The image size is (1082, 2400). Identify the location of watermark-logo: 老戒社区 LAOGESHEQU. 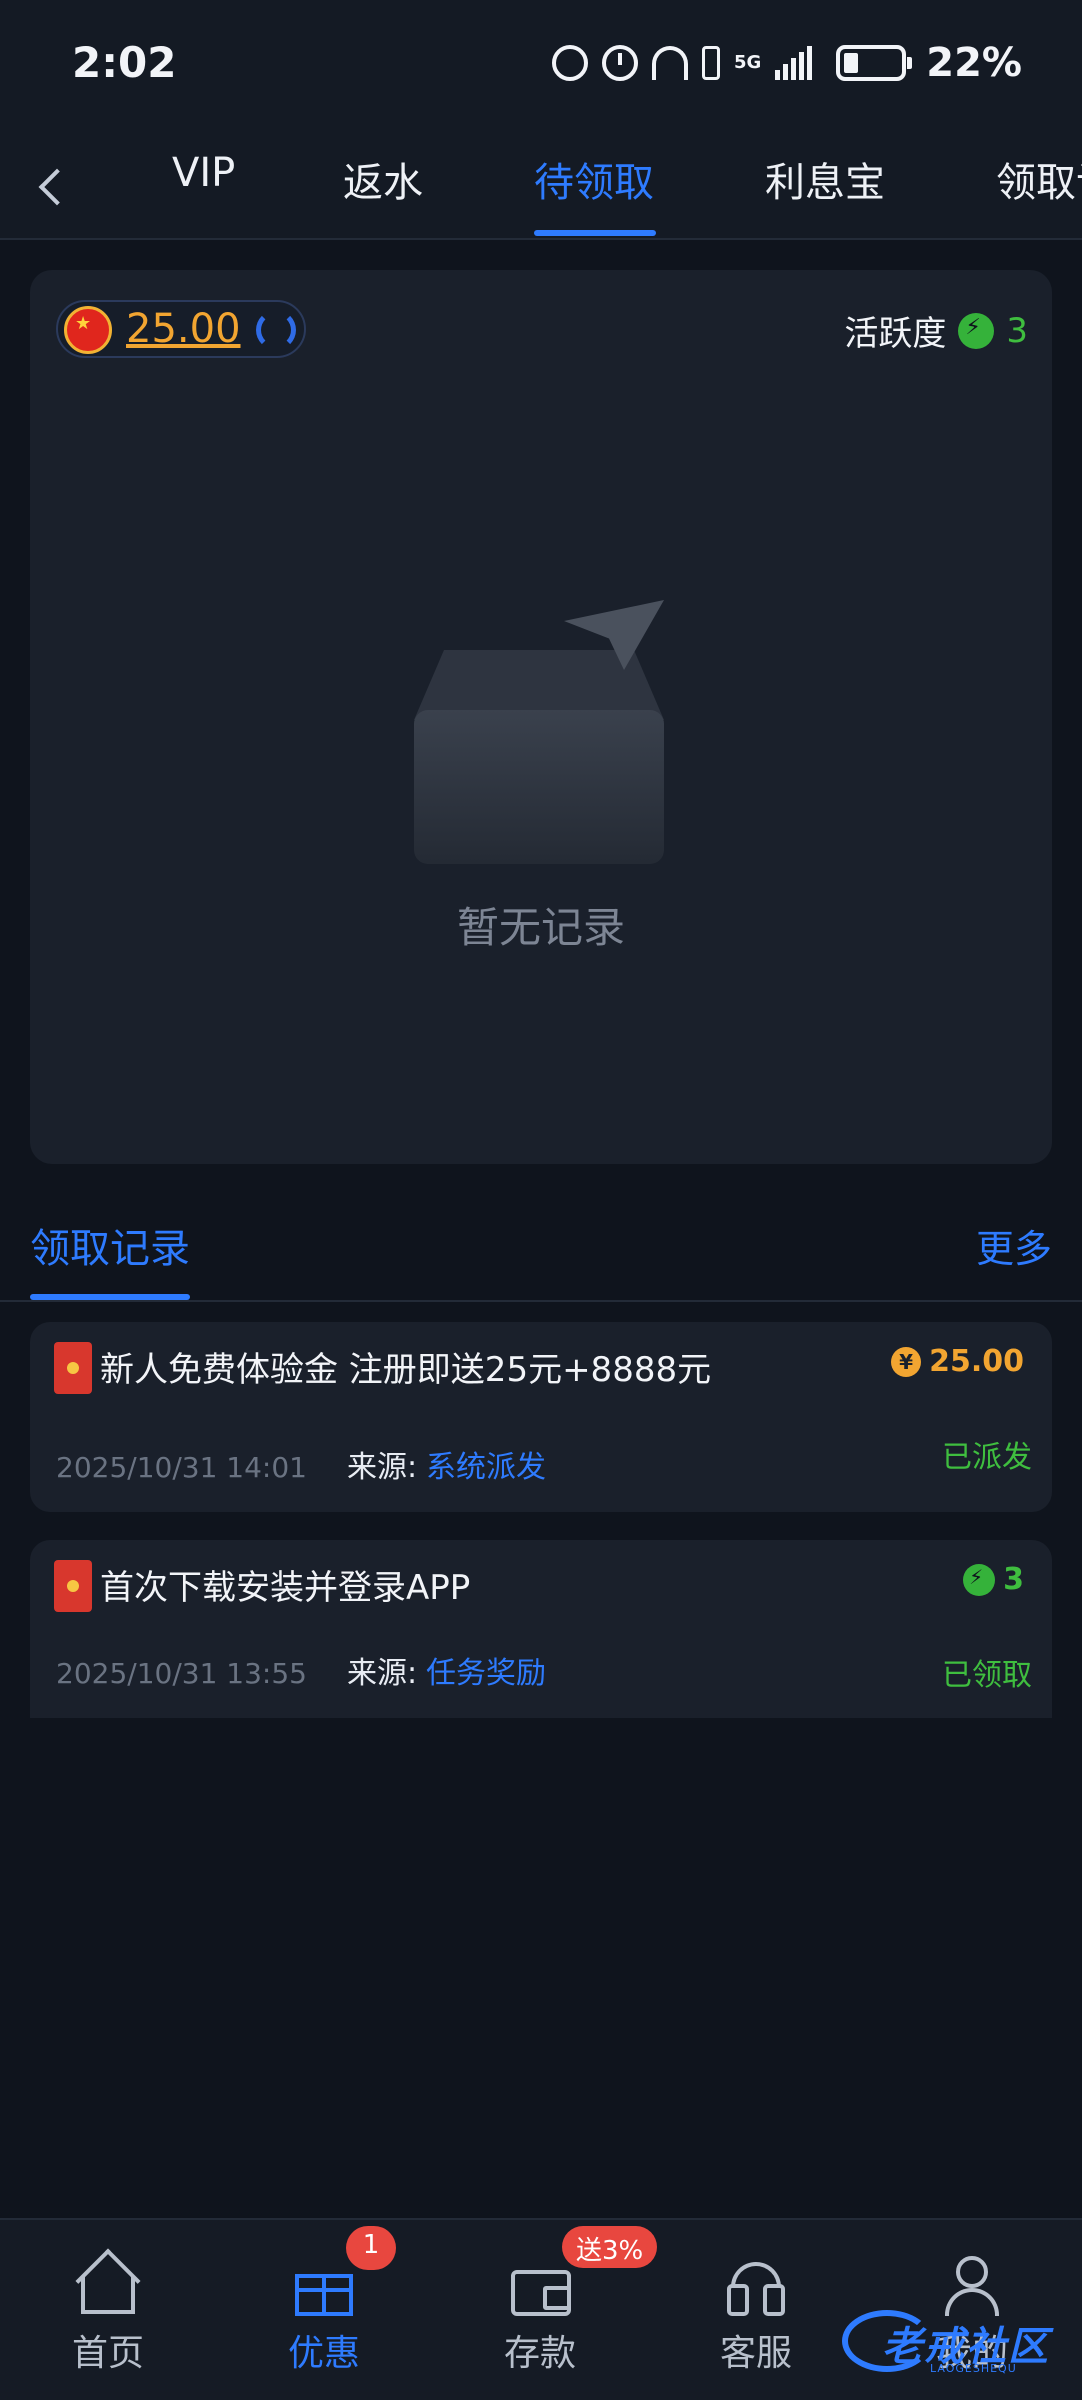
(957, 2342).